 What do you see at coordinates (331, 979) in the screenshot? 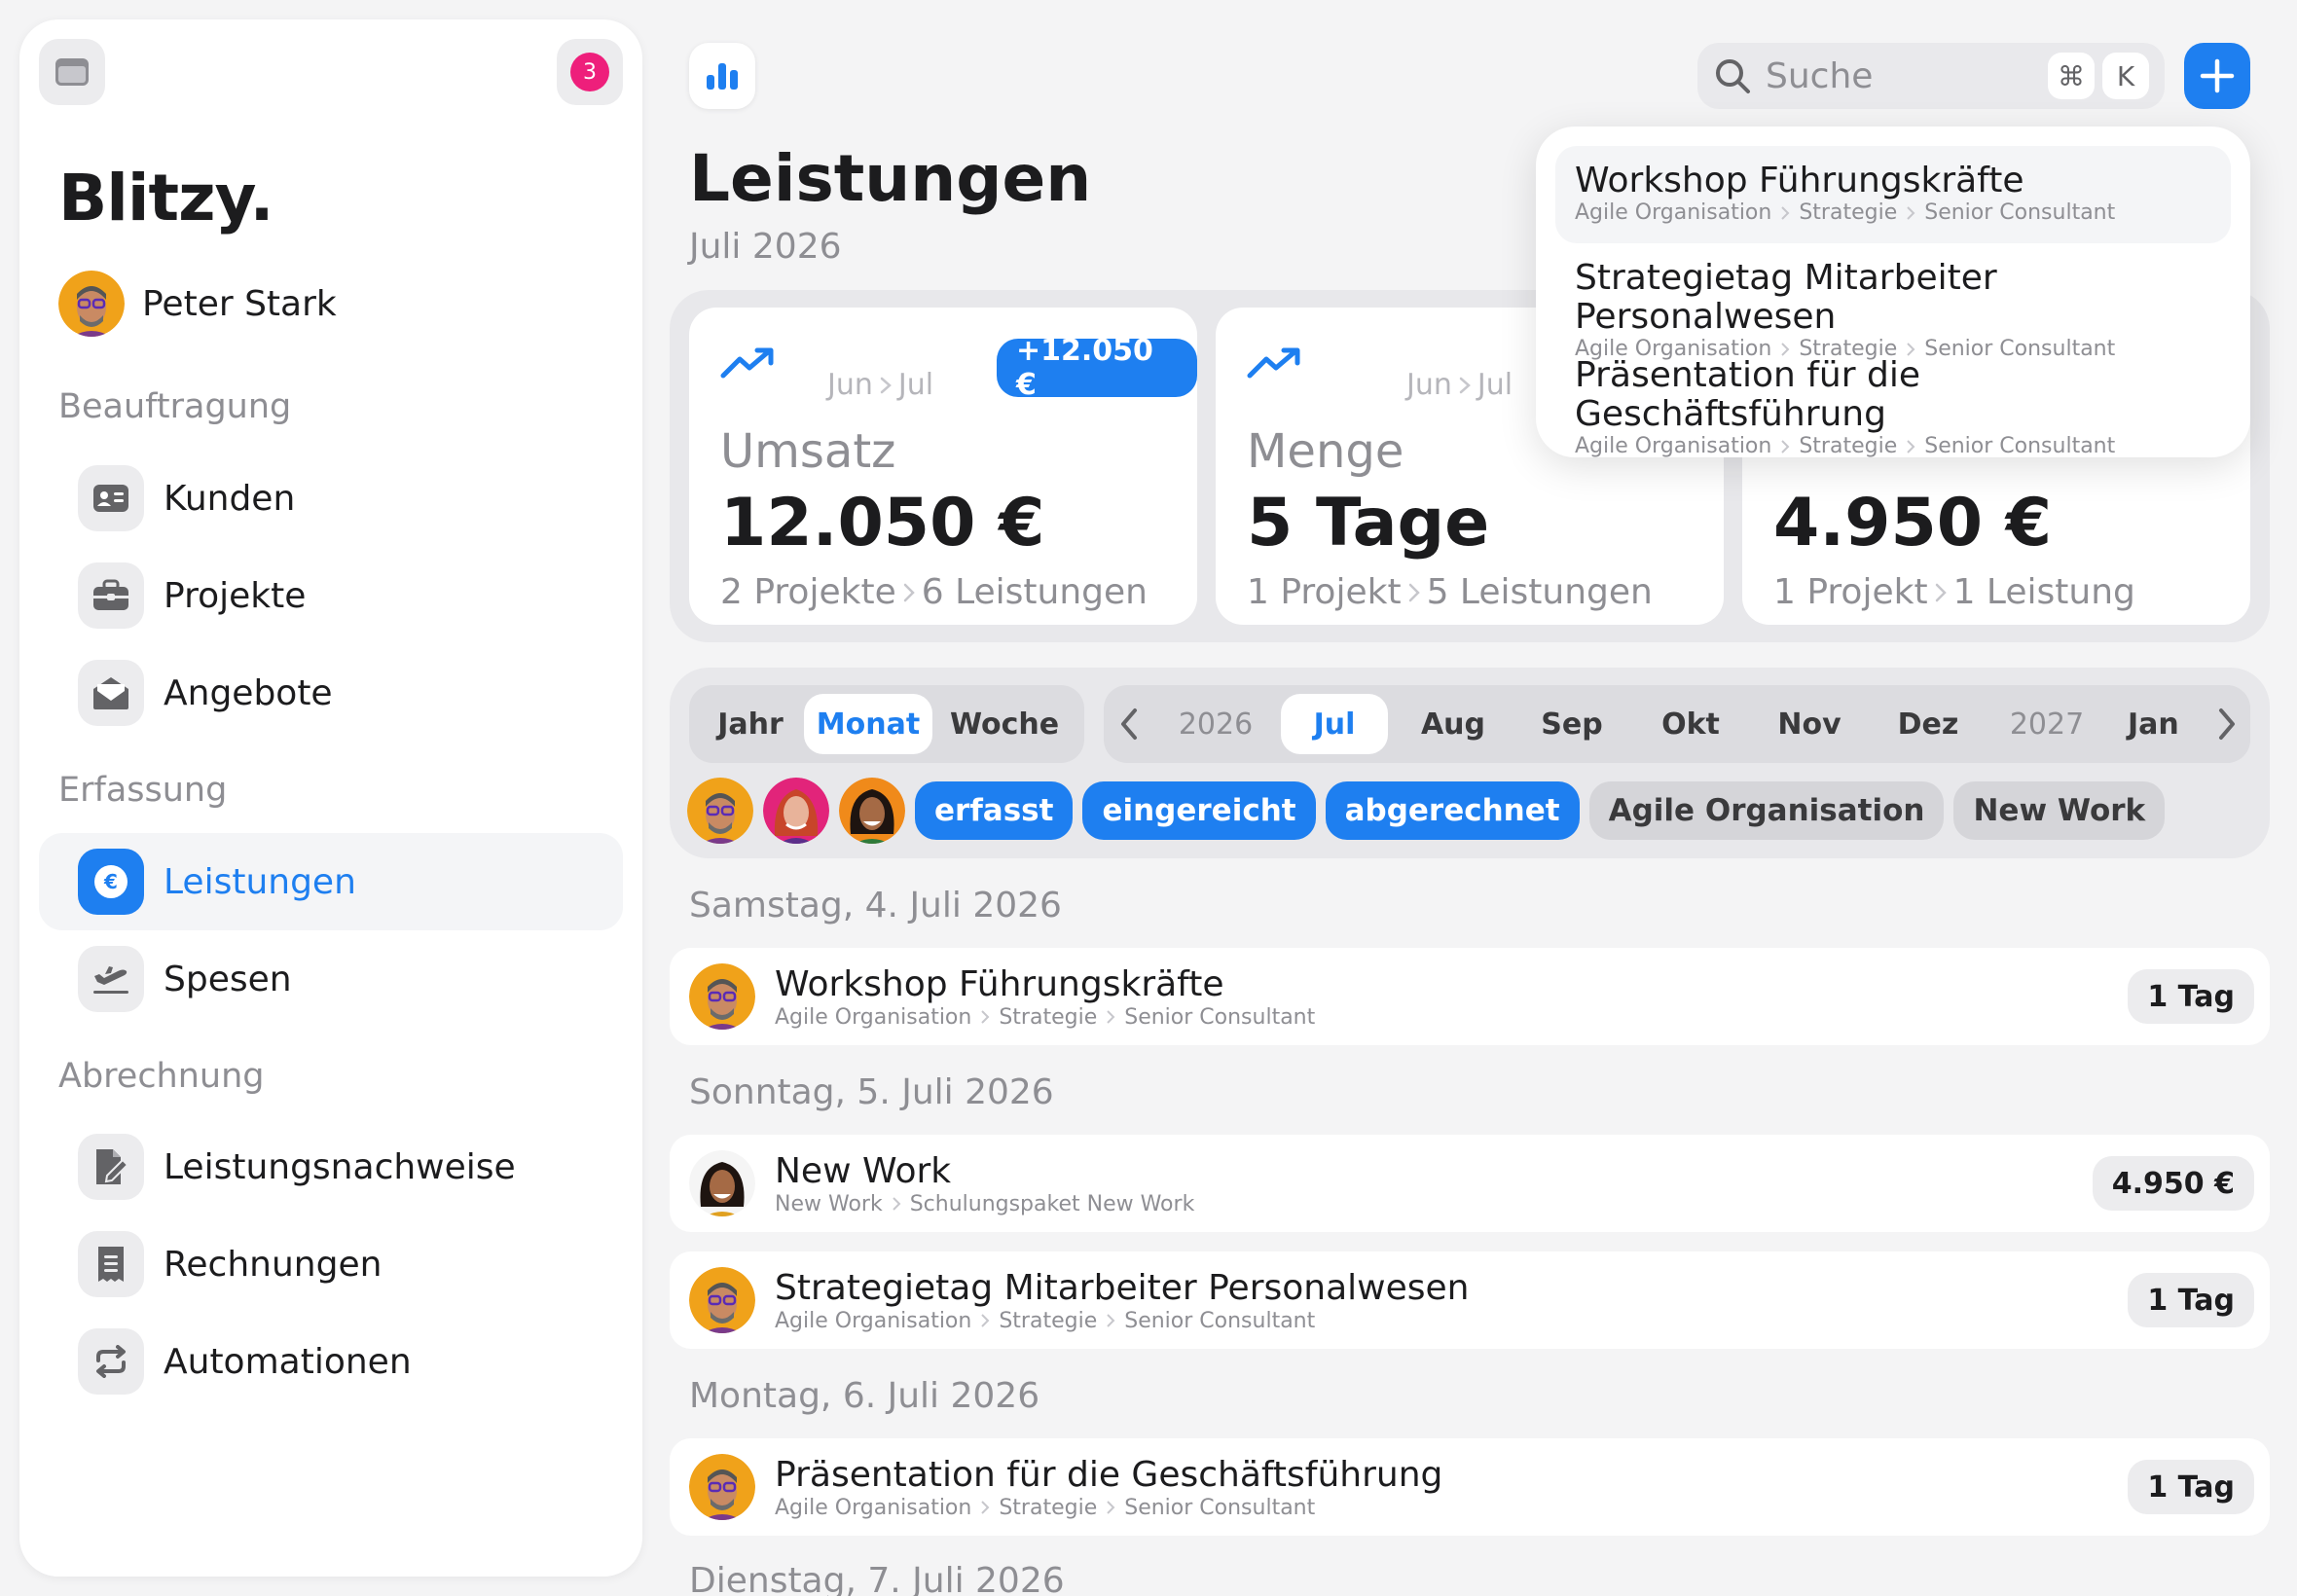
I see `sidebar-item-spesen: Spesen` at bounding box center [331, 979].